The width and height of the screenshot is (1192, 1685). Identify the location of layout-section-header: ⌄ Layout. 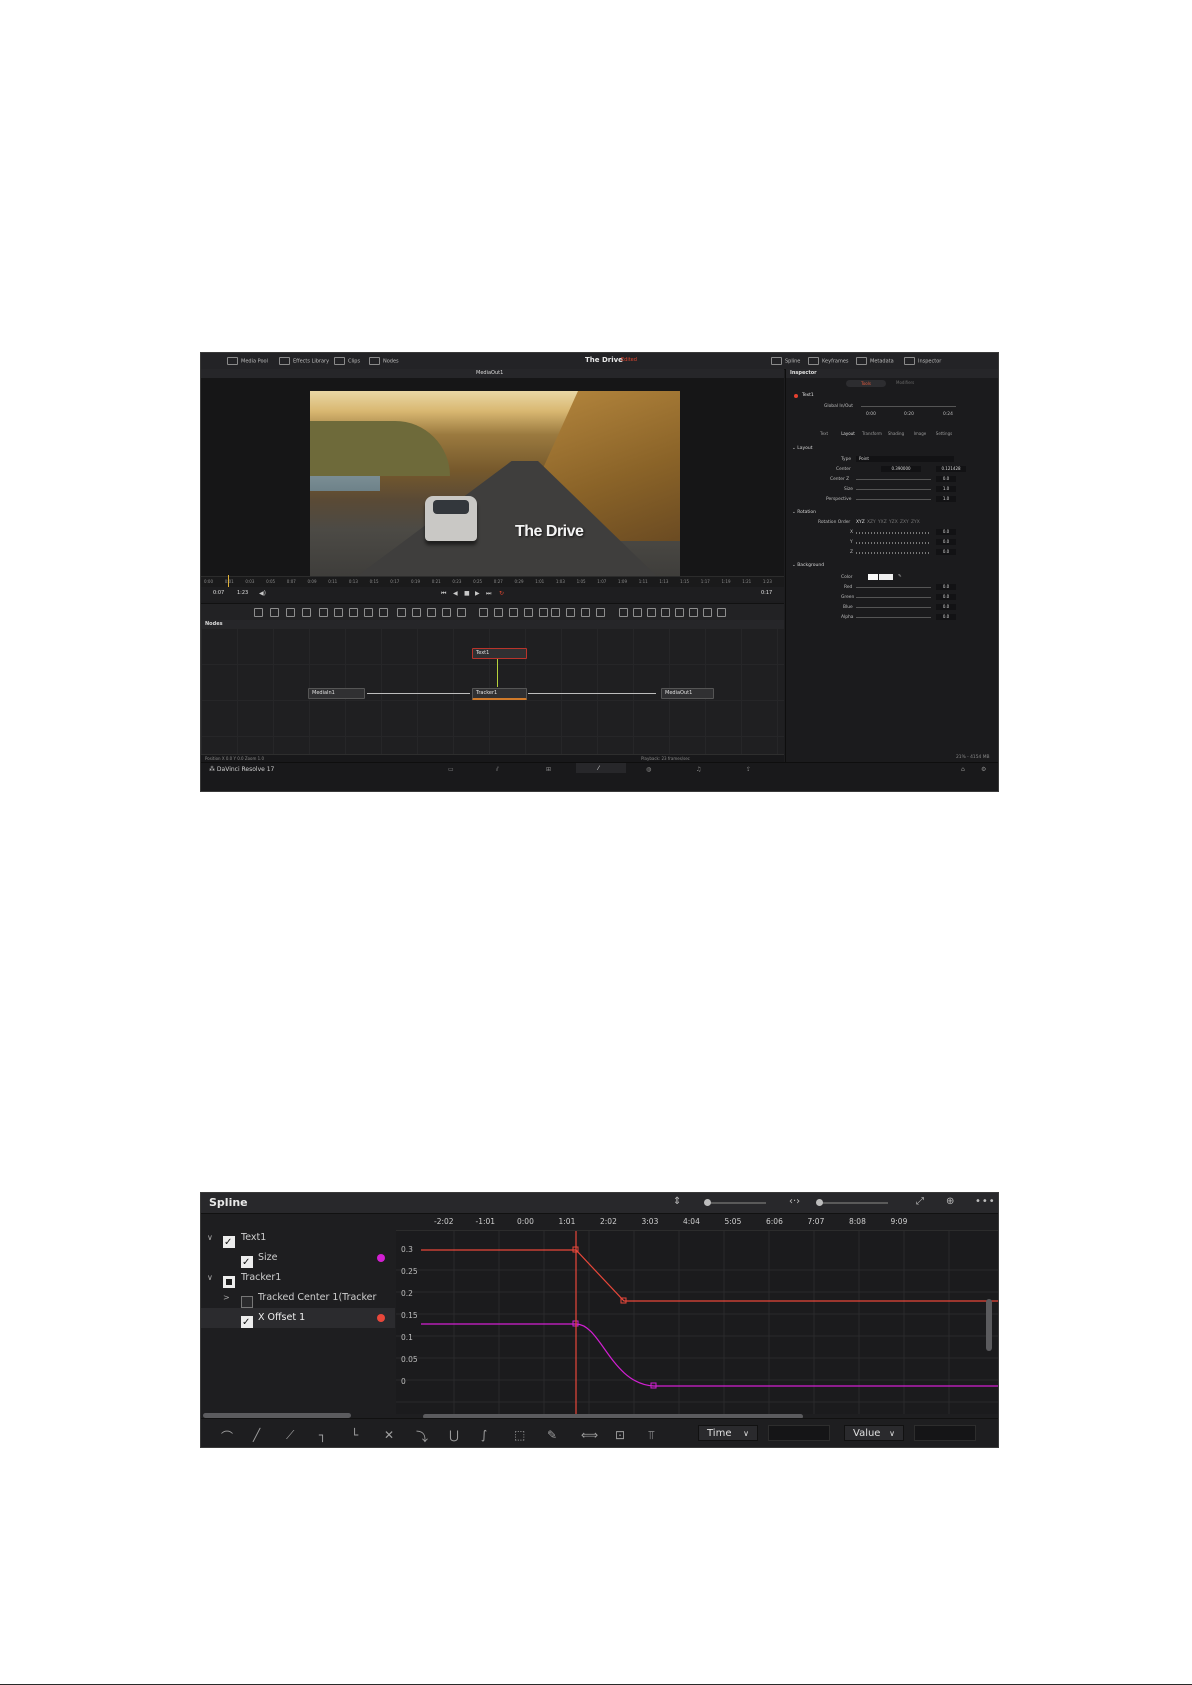
(802, 448).